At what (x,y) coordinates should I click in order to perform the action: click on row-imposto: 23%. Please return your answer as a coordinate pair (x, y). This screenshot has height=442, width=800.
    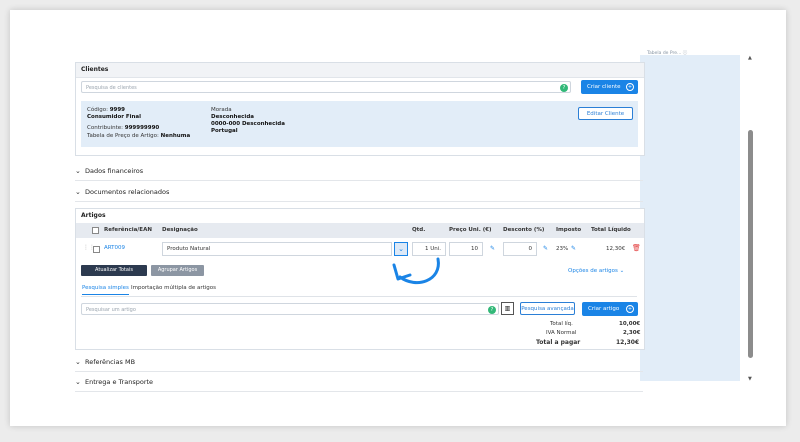
    Looking at the image, I should click on (562, 249).